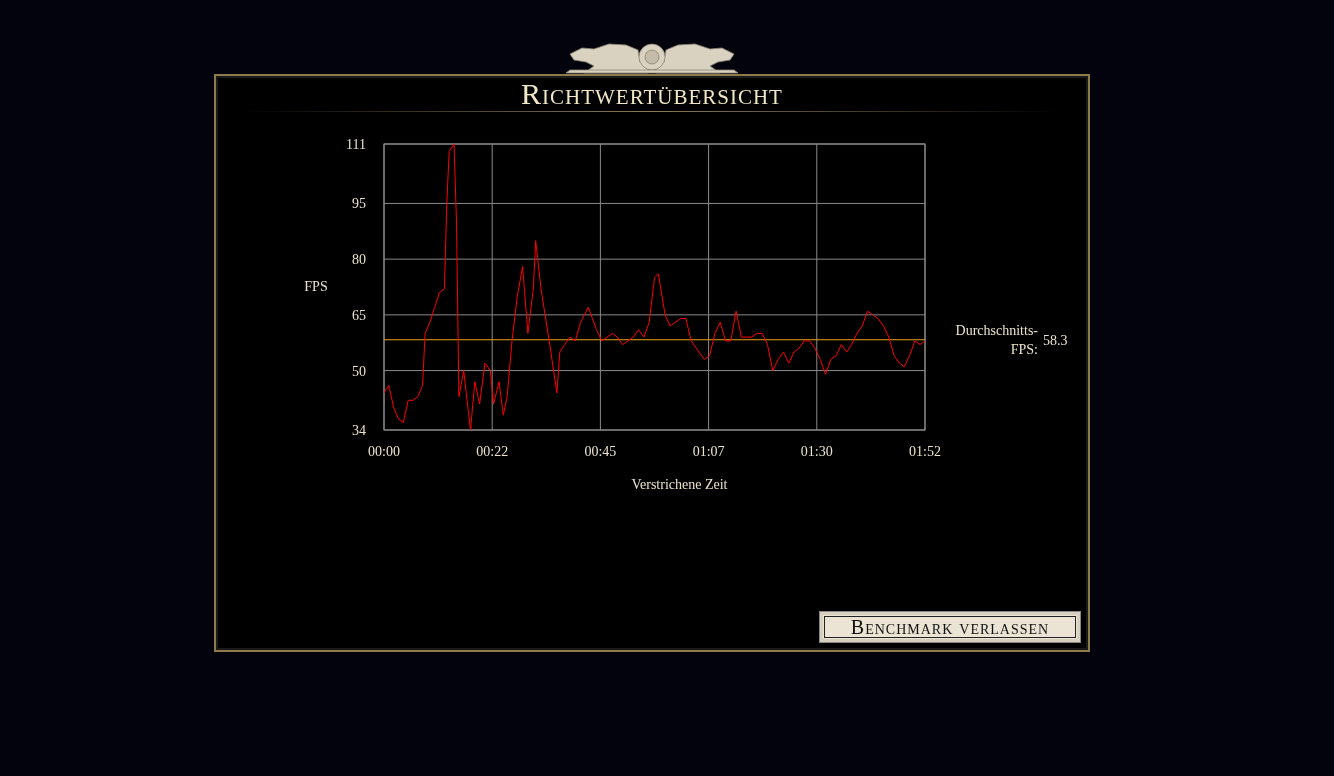 The height and width of the screenshot is (776, 1334). What do you see at coordinates (359, 315) in the screenshot?
I see `y-tick-label: 65` at bounding box center [359, 315].